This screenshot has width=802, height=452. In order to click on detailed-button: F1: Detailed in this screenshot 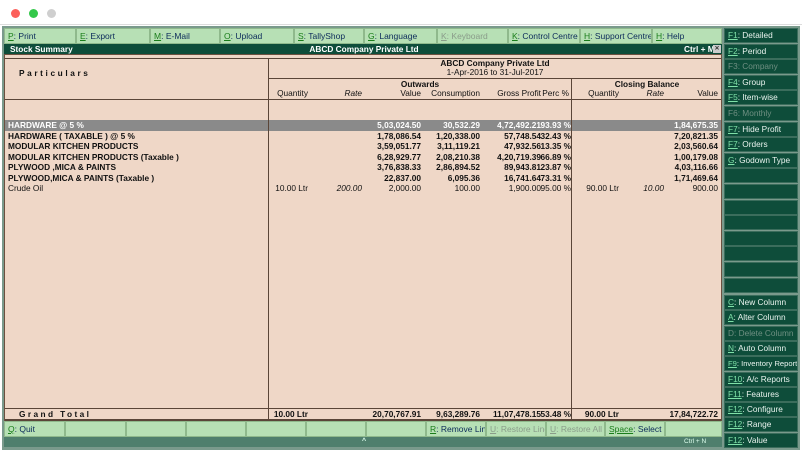, I will do `click(761, 35)`.